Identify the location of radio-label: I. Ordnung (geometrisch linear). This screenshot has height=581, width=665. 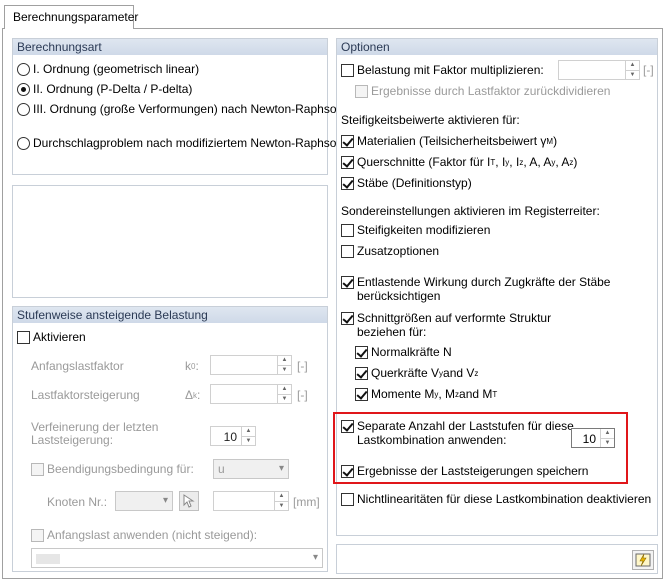
(116, 69).